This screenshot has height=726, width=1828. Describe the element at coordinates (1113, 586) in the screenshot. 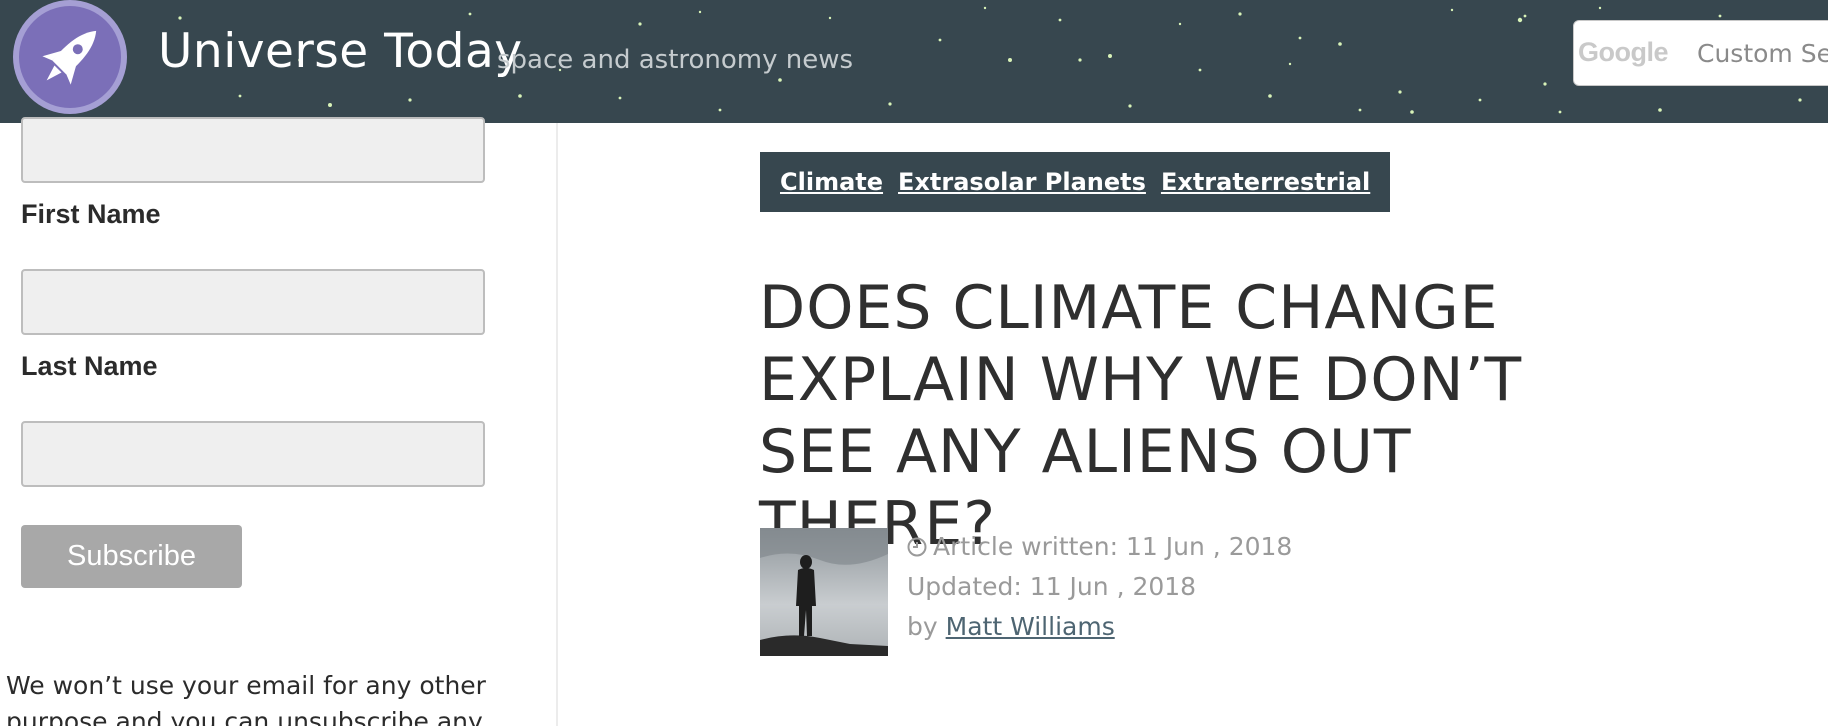

I see `updated-date: 11 Jun , 2018` at that location.